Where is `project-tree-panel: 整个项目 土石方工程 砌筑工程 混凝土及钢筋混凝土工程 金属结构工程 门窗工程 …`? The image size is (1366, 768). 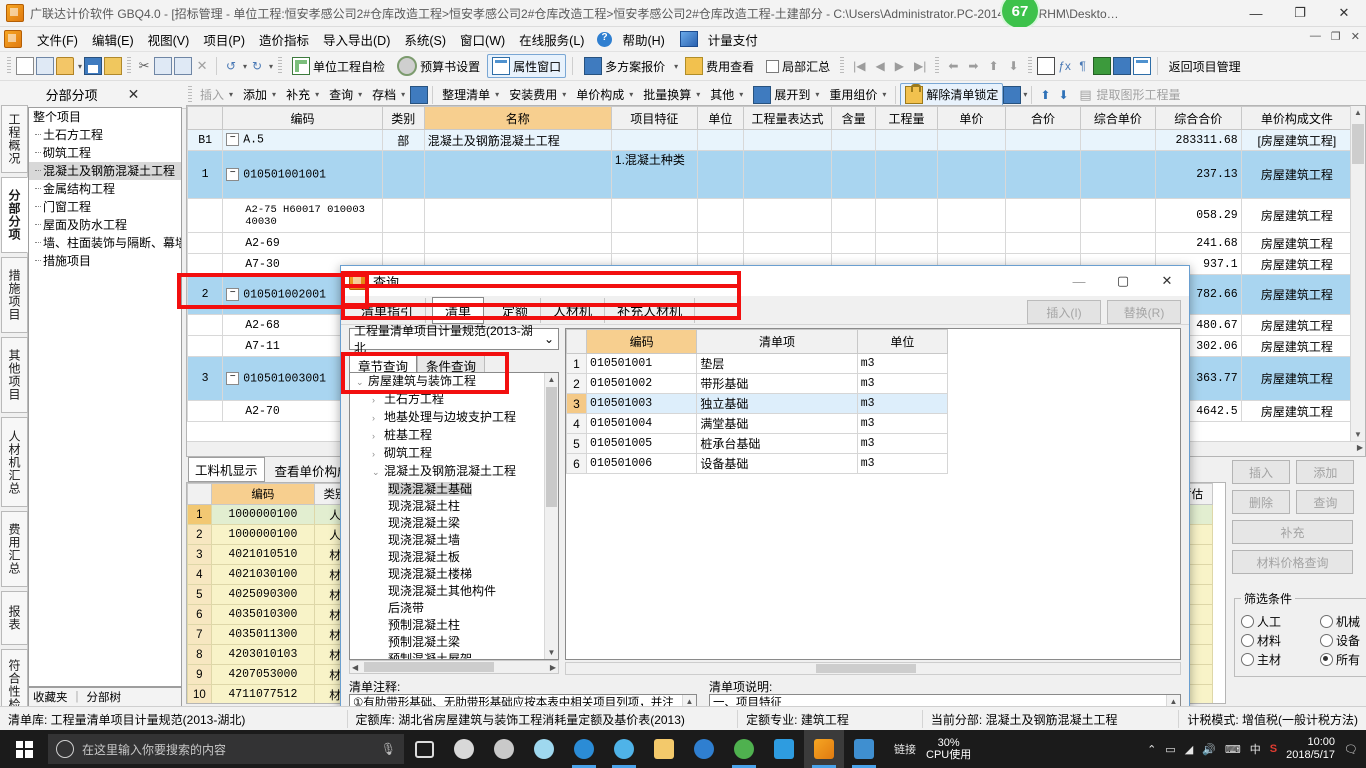
project-tree-panel: 整个项目 土石方工程 砌筑工程 混凝土及钢筋混凝土工程 金属结构工程 门窗工程 … is located at coordinates (105, 397).